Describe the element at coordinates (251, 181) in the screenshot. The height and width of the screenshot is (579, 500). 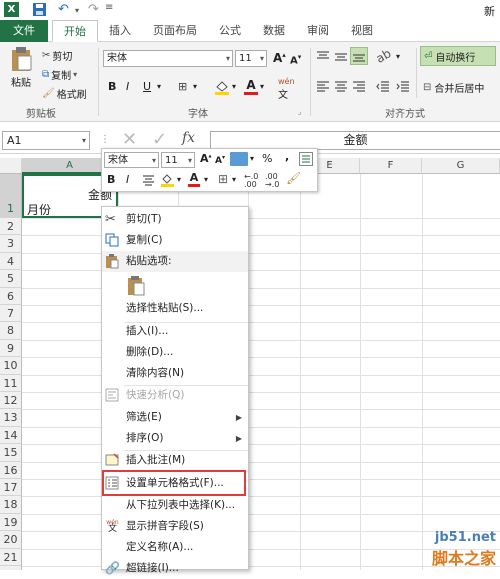
I see `mini-increase-decimal-icon: ←.0.00` at that location.